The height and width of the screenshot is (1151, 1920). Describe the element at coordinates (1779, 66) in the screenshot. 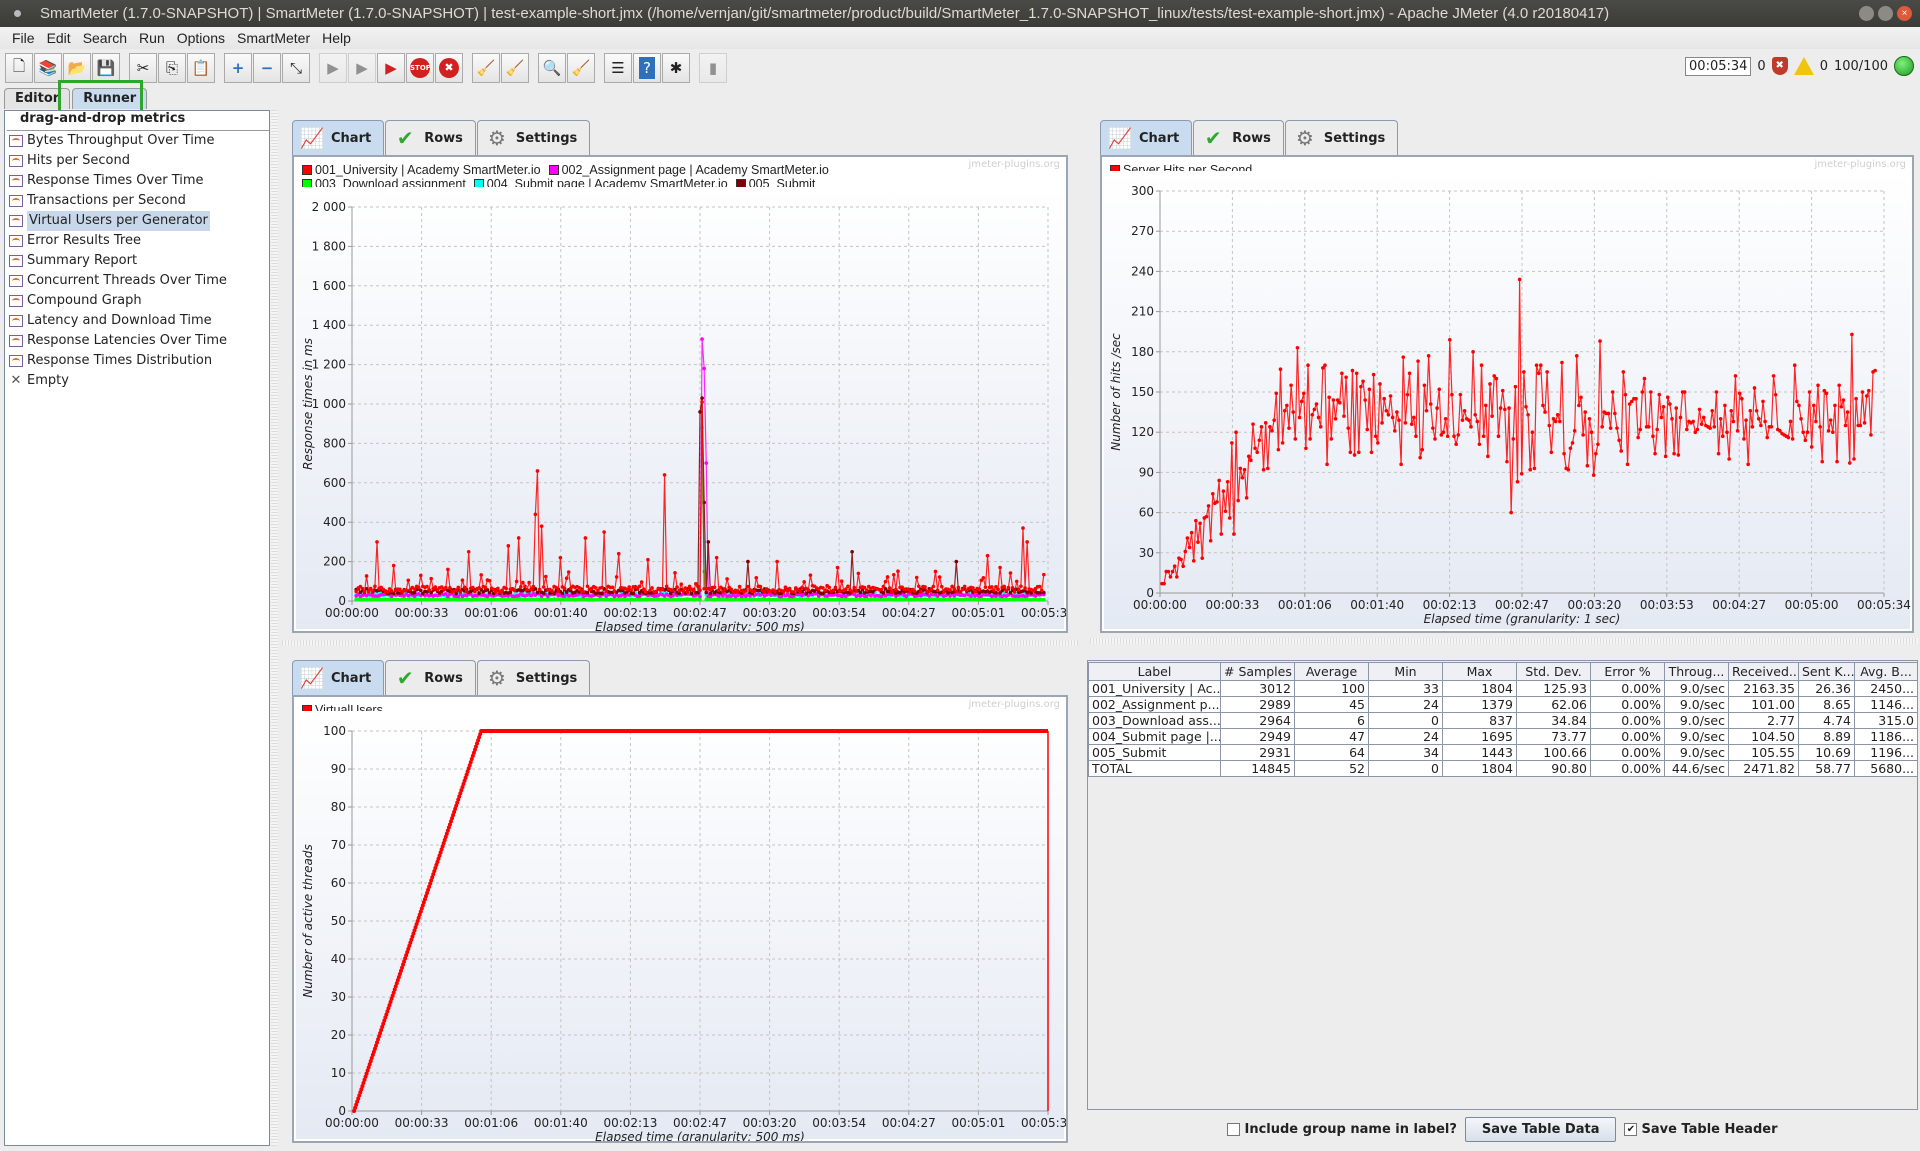

I see `error-shield-icon: ✖` at that location.